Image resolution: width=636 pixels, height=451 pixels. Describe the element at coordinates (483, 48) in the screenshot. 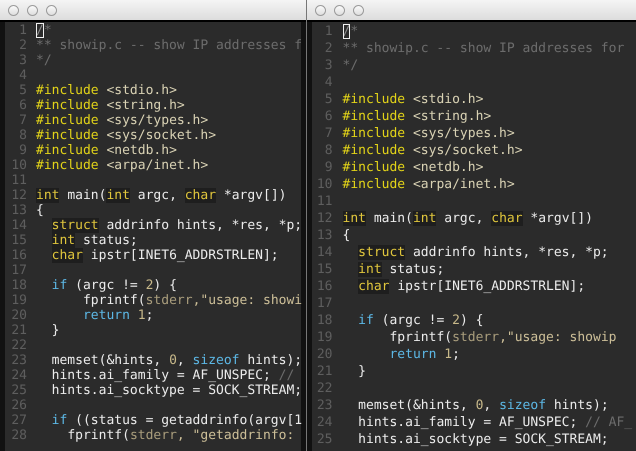

I see `code-line: ** showip.c -- show IP addresses for` at that location.